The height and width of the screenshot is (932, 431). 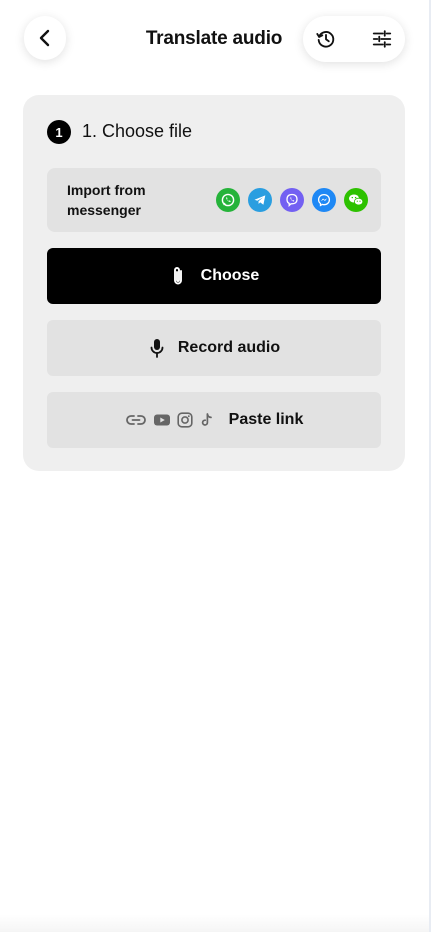 What do you see at coordinates (136, 420) in the screenshot?
I see `link-icon` at bounding box center [136, 420].